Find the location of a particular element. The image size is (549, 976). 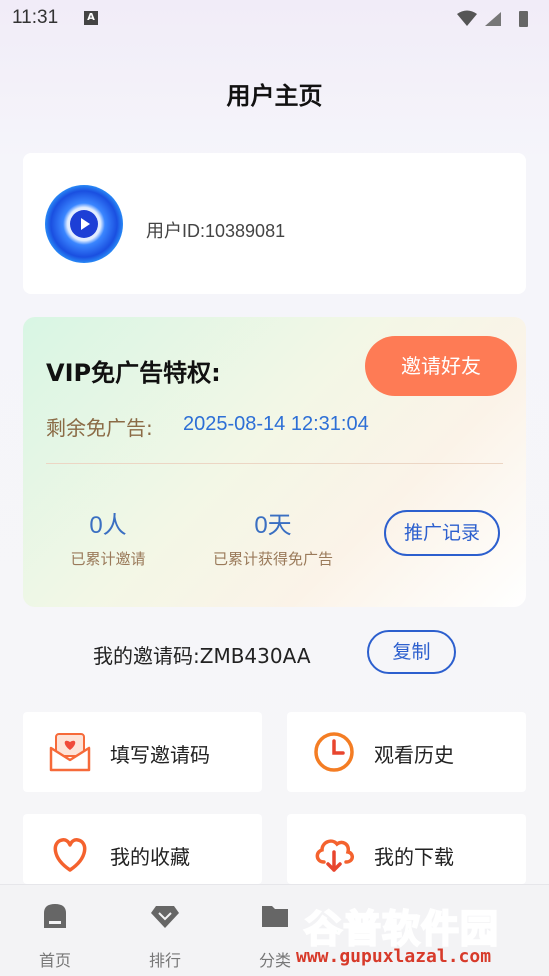

cell-signal-icon is located at coordinates (493, 19).